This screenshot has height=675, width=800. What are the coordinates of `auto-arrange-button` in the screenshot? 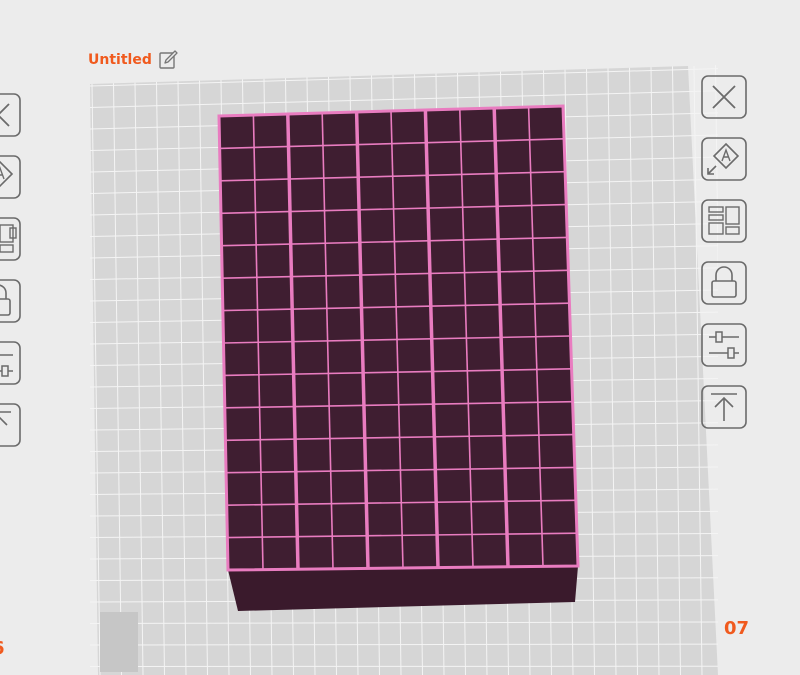 It's located at (724, 159).